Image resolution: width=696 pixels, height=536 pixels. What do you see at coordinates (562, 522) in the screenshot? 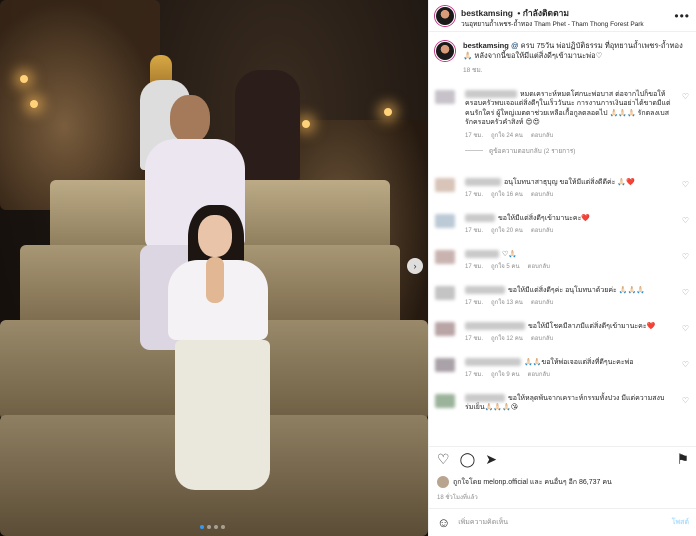
I see `add-comment-bar: ☺ เพิ่มความคิดเห็น โพสต์` at bounding box center [562, 522].